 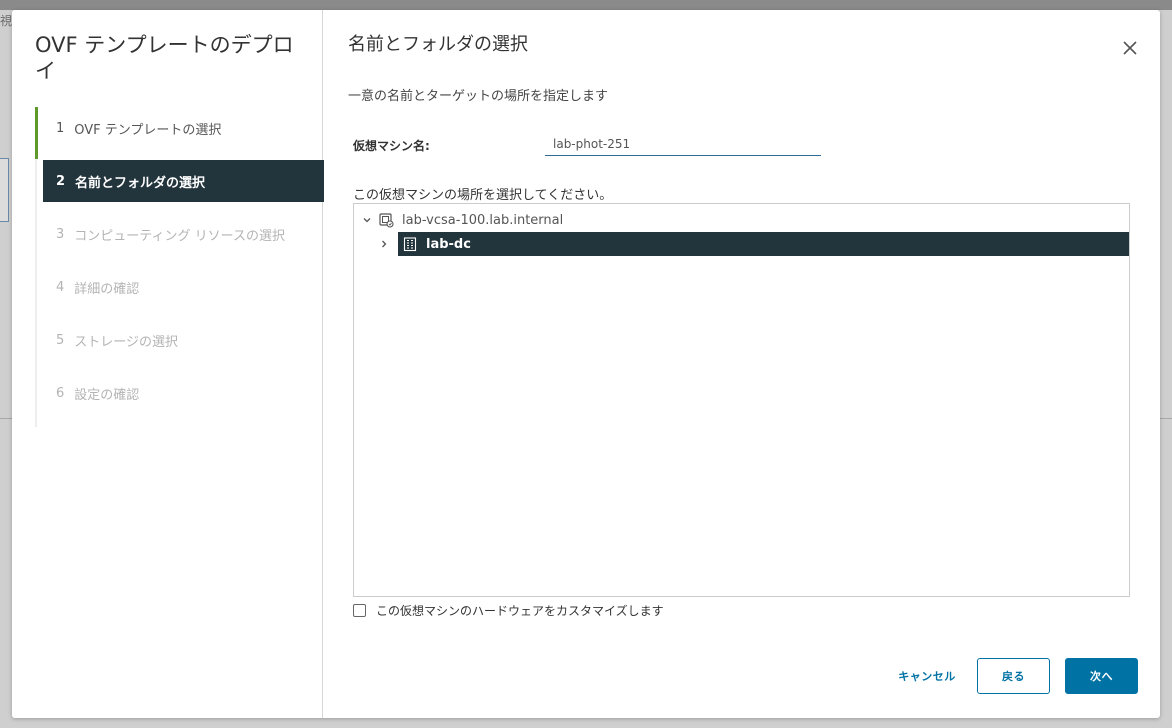 What do you see at coordinates (483, 220) in the screenshot?
I see `tree-node-label: lab-vcsa-100.lab.internal` at bounding box center [483, 220].